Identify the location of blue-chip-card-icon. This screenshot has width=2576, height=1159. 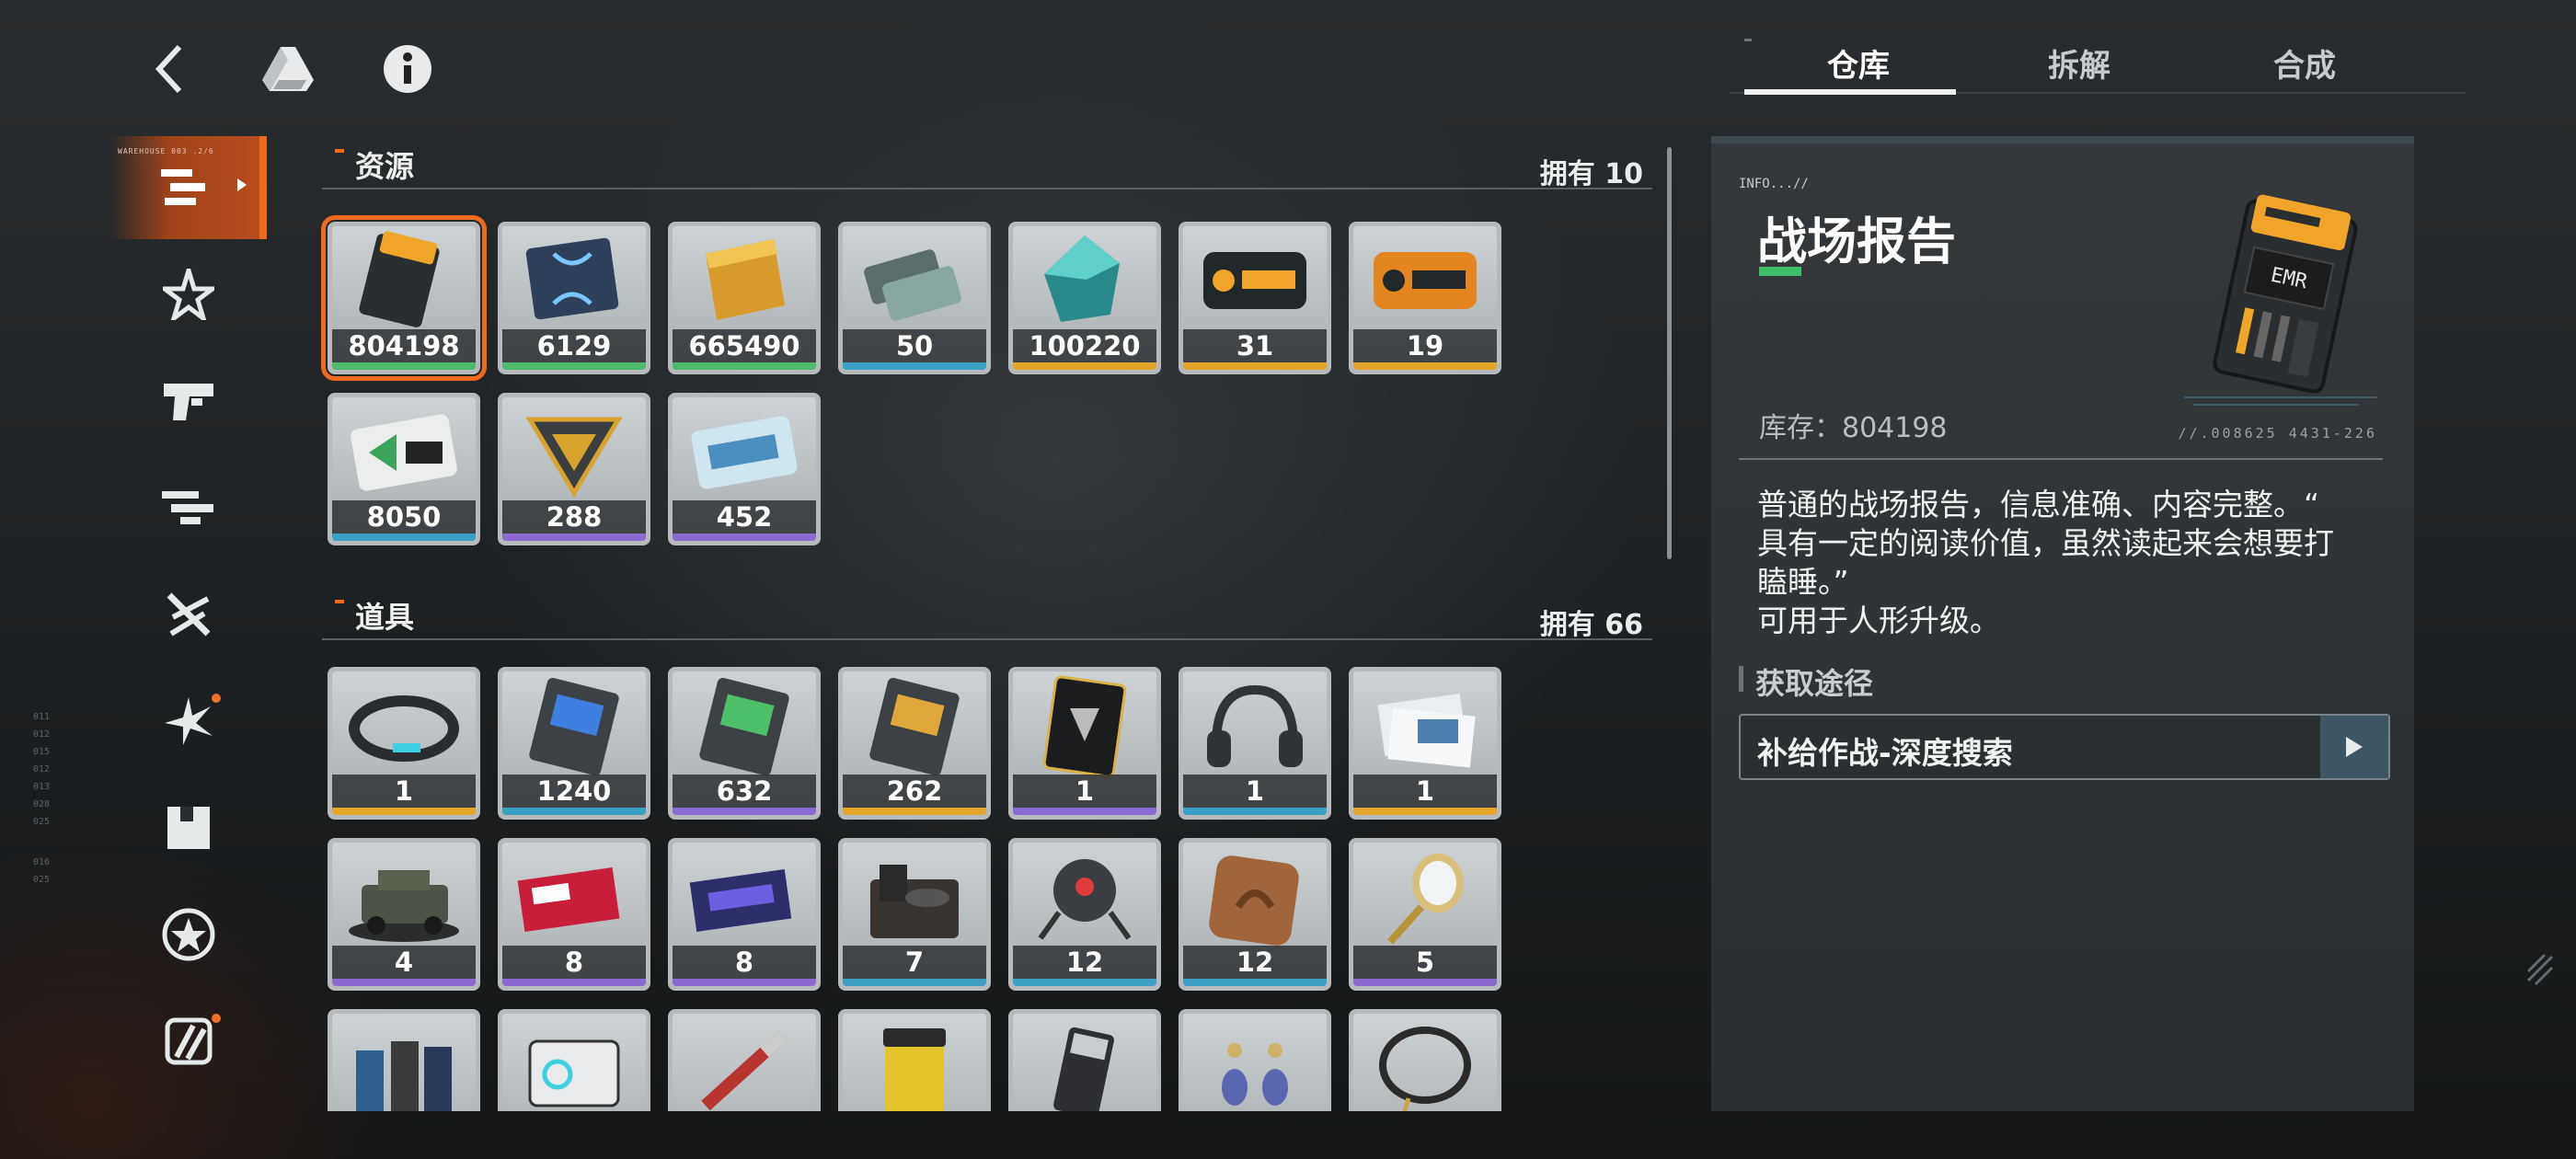
(574, 725).